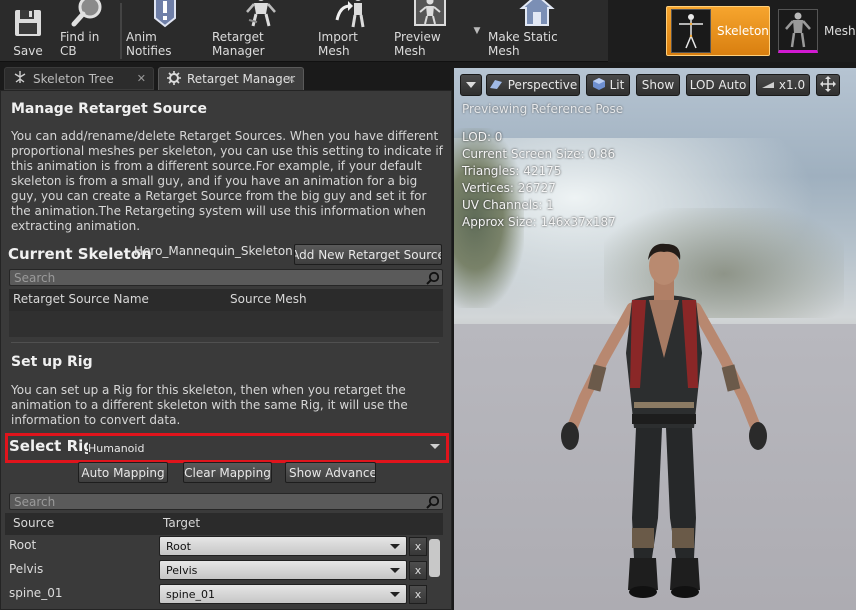 This screenshot has width=856, height=610. What do you see at coordinates (226, 324) in the screenshot?
I see `retarget-source-list` at bounding box center [226, 324].